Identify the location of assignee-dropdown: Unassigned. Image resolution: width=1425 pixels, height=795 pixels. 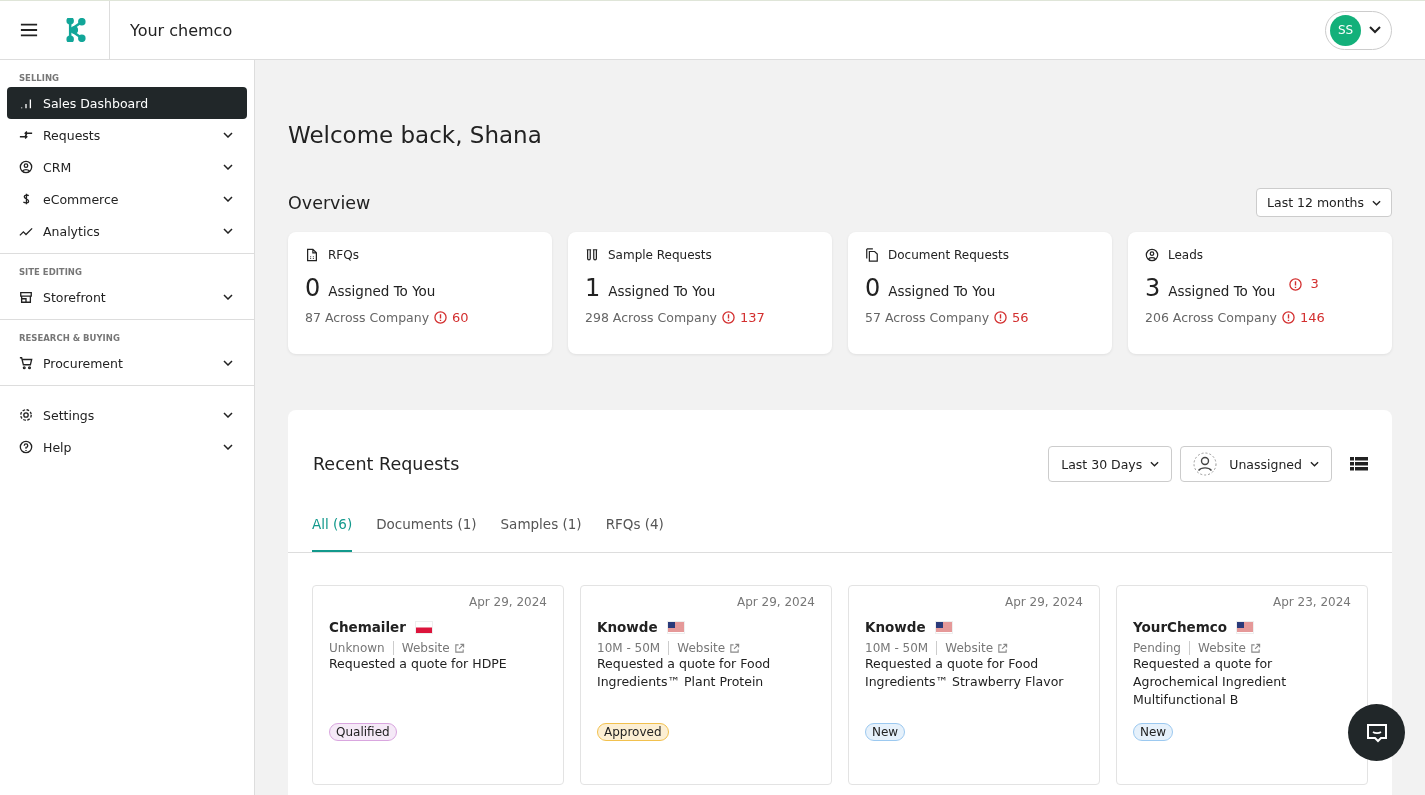
(1256, 464).